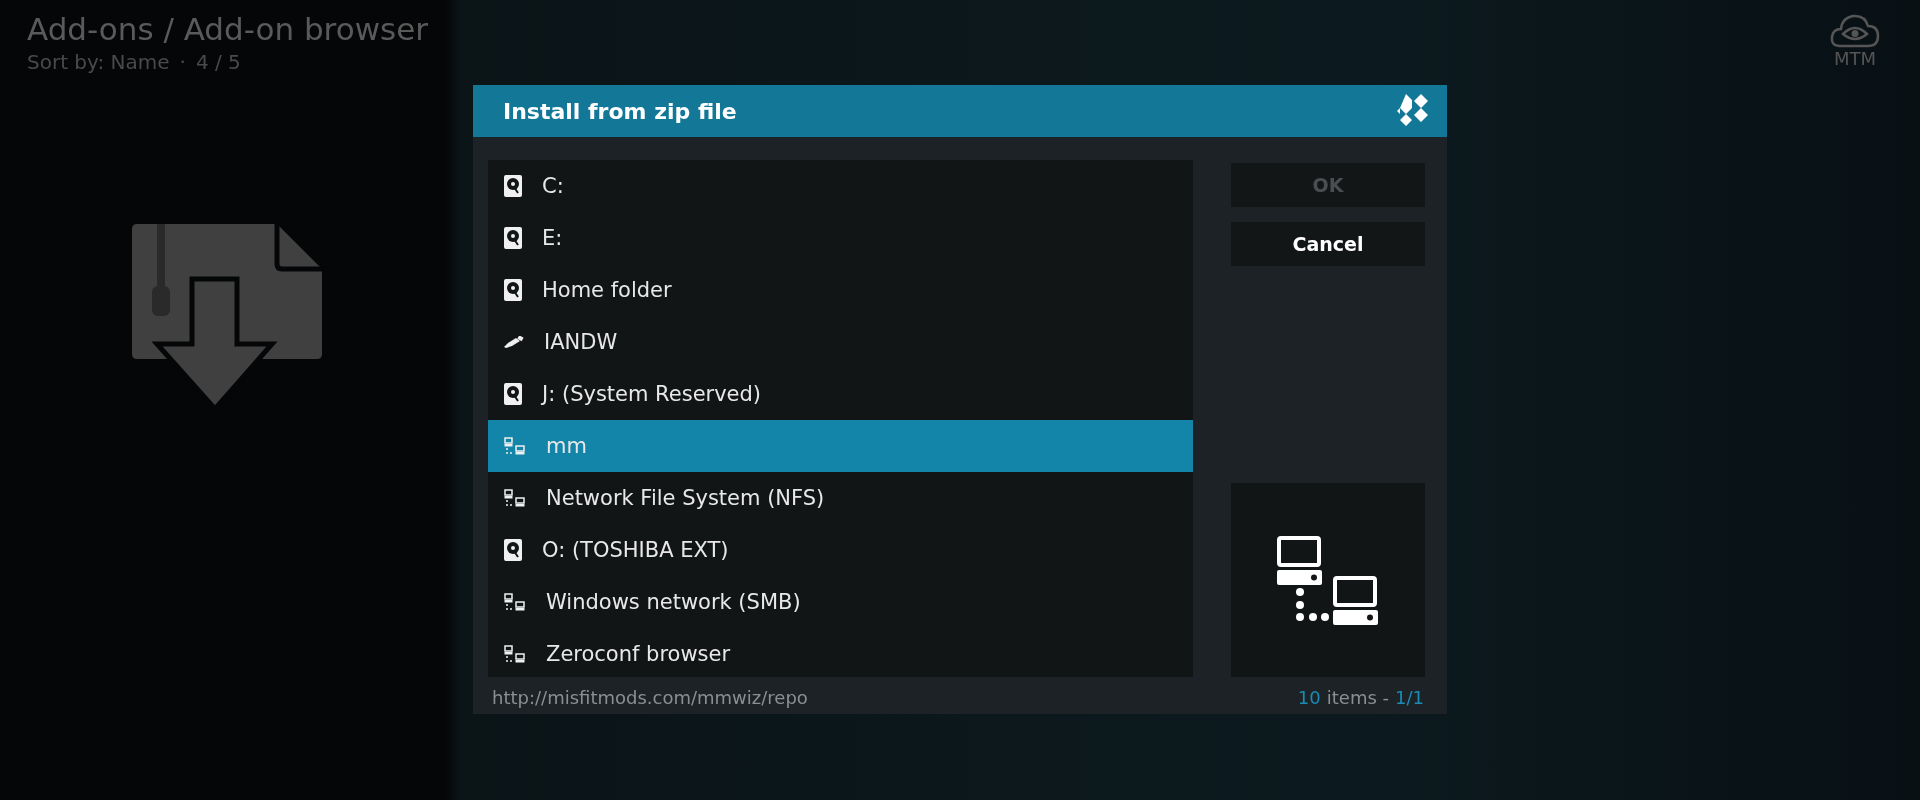 The image size is (1920, 800). What do you see at coordinates (1855, 30) in the screenshot?
I see `cloud-eye-icon` at bounding box center [1855, 30].